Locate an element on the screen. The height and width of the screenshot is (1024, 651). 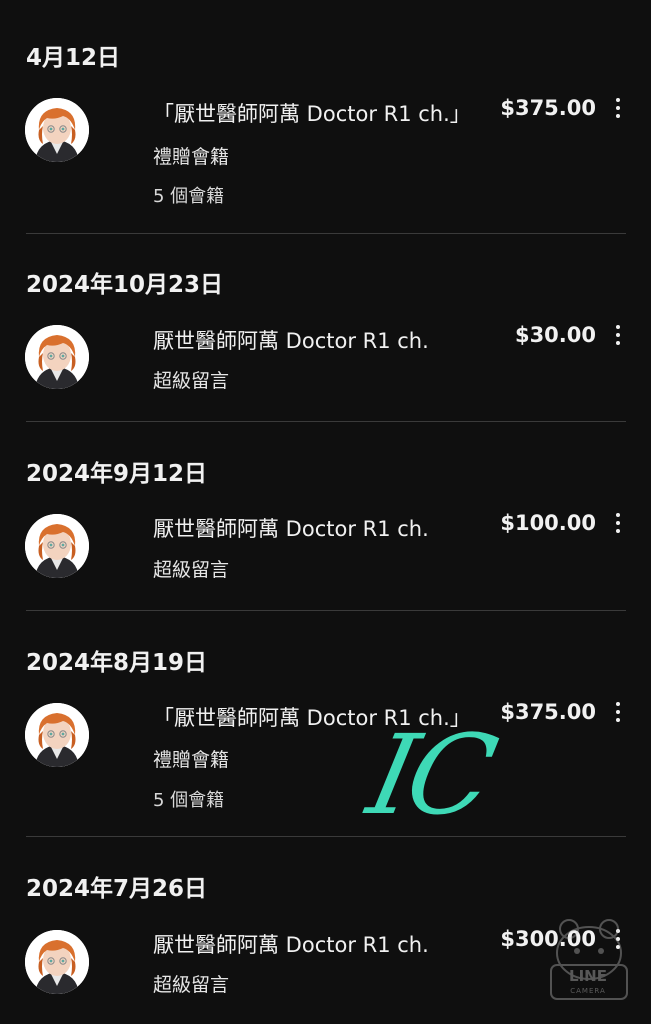
line-camera-logo: LINE CAMERA is located at coordinates (589, 960).